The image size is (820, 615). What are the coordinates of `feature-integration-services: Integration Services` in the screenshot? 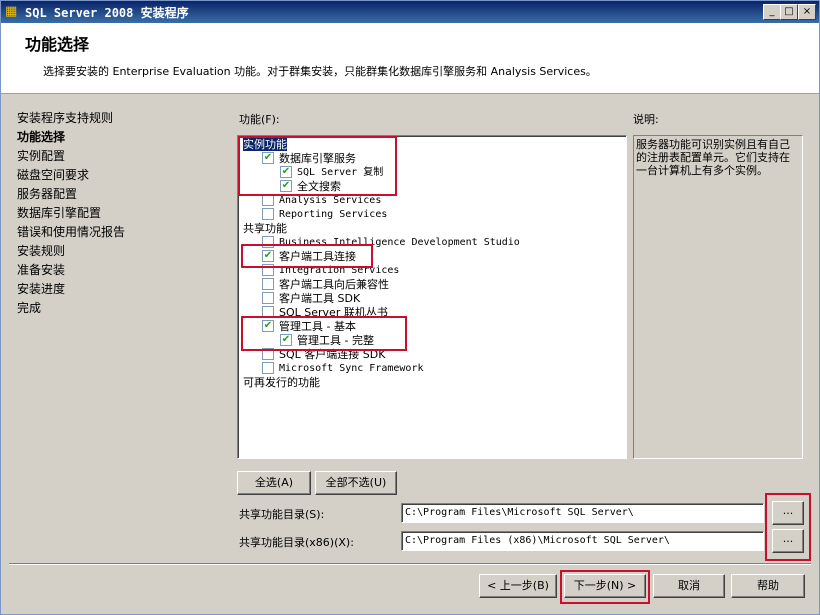 It's located at (330, 271).